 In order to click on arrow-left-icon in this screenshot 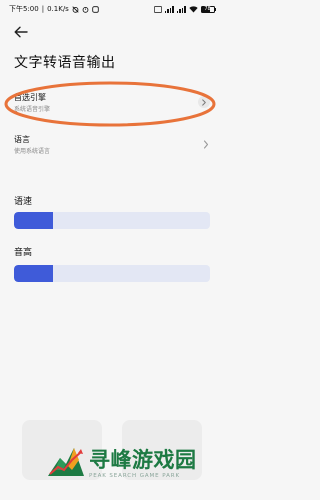, I will do `click(21, 32)`.